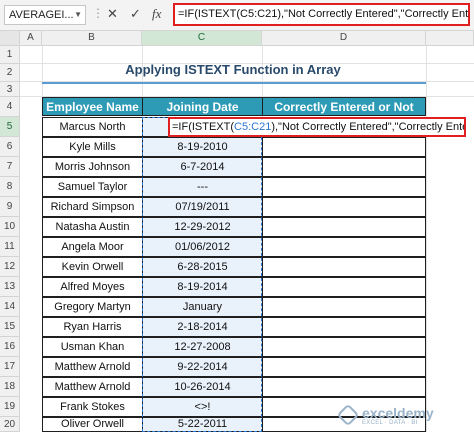 The width and height of the screenshot is (474, 432). I want to click on joining-date-cell: 5-22-2011, so click(202, 424).